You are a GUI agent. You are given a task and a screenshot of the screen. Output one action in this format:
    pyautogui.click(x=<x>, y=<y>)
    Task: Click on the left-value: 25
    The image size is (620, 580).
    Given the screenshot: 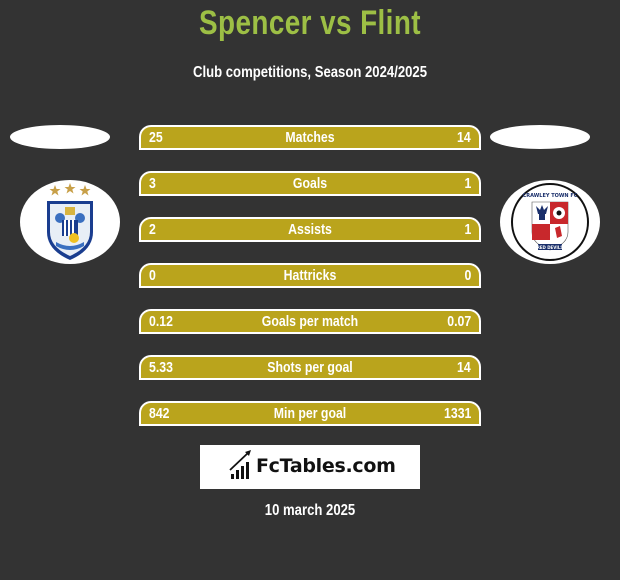 What is the action you would take?
    pyautogui.click(x=156, y=137)
    